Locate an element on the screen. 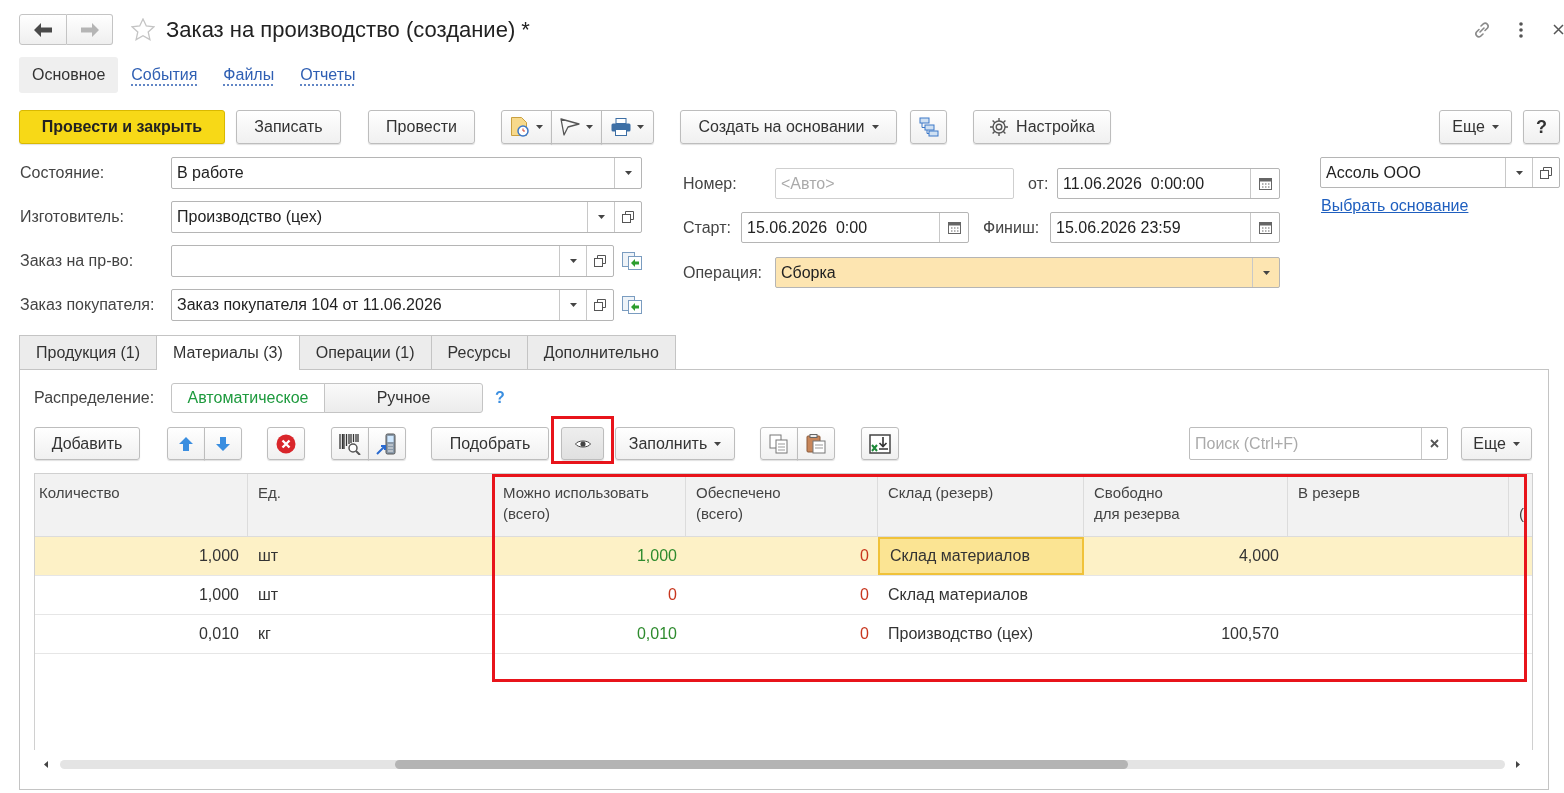  printer-icon is located at coordinates (621, 127).